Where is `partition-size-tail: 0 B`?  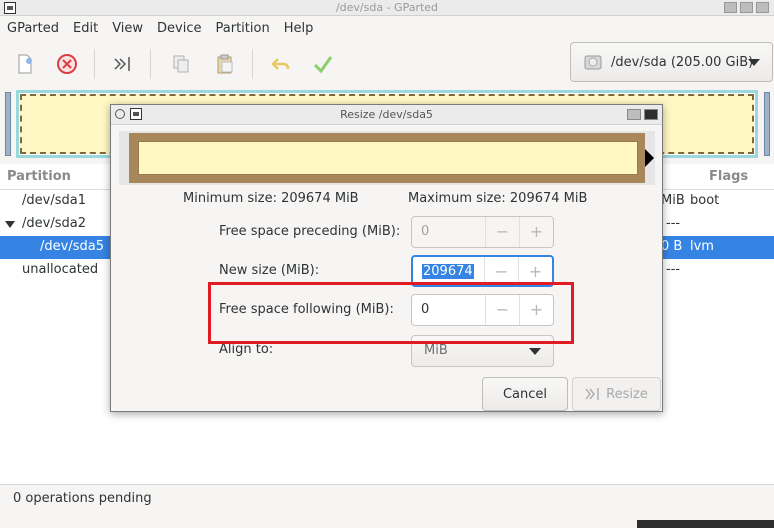
partition-size-tail: 0 B is located at coordinates (672, 246).